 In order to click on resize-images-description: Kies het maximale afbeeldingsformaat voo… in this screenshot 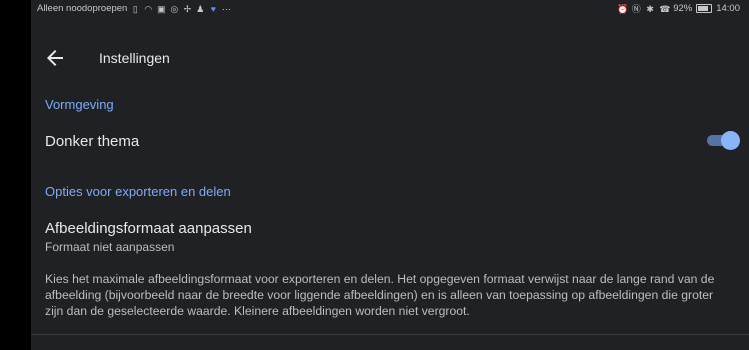, I will do `click(380, 295)`.